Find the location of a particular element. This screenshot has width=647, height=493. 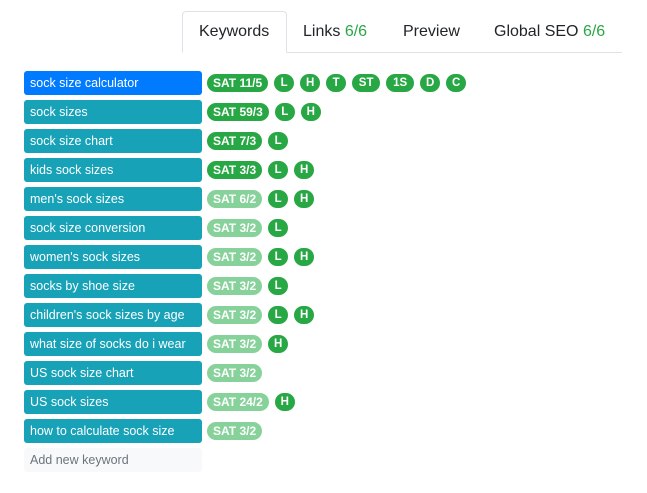

tab-links: Links 6/6 is located at coordinates (335, 31).